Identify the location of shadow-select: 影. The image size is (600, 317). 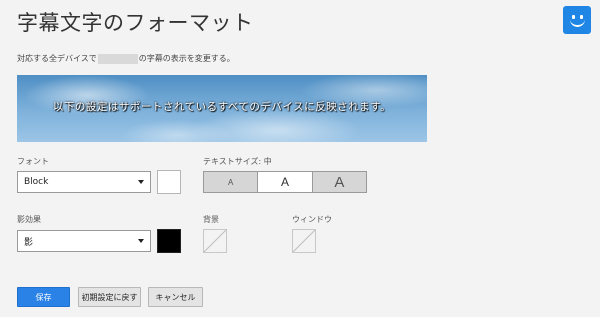
(84, 241).